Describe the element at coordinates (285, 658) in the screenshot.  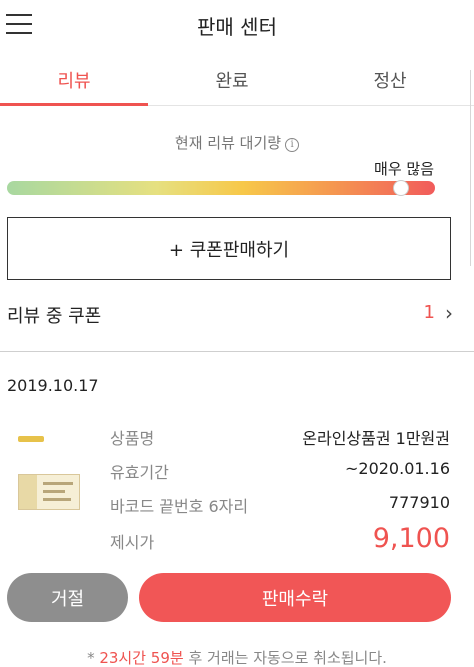
I see `notice-suffix: 후 거래는 자동으로 취소됩니다.` at that location.